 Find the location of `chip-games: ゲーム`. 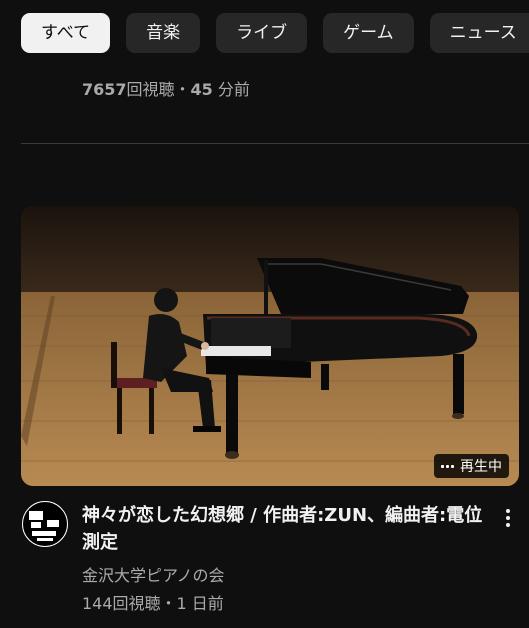

chip-games: ゲーム is located at coordinates (368, 33).